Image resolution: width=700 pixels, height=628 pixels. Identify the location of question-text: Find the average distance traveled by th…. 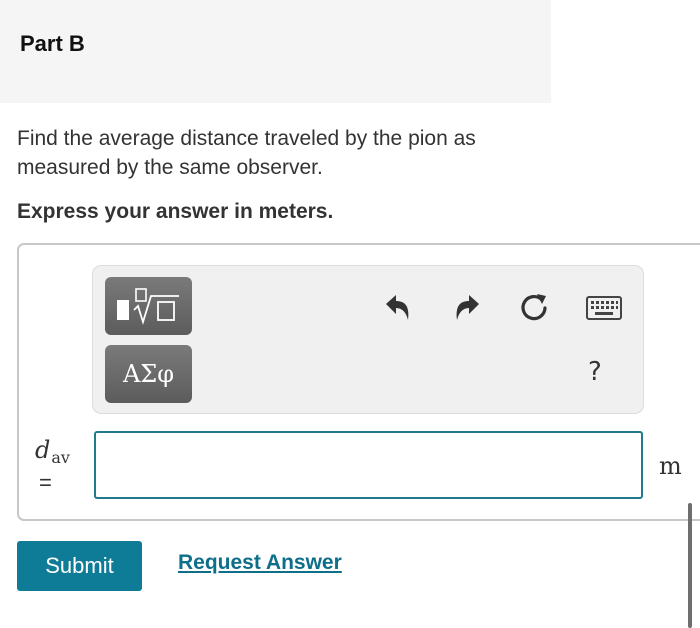
(246, 153).